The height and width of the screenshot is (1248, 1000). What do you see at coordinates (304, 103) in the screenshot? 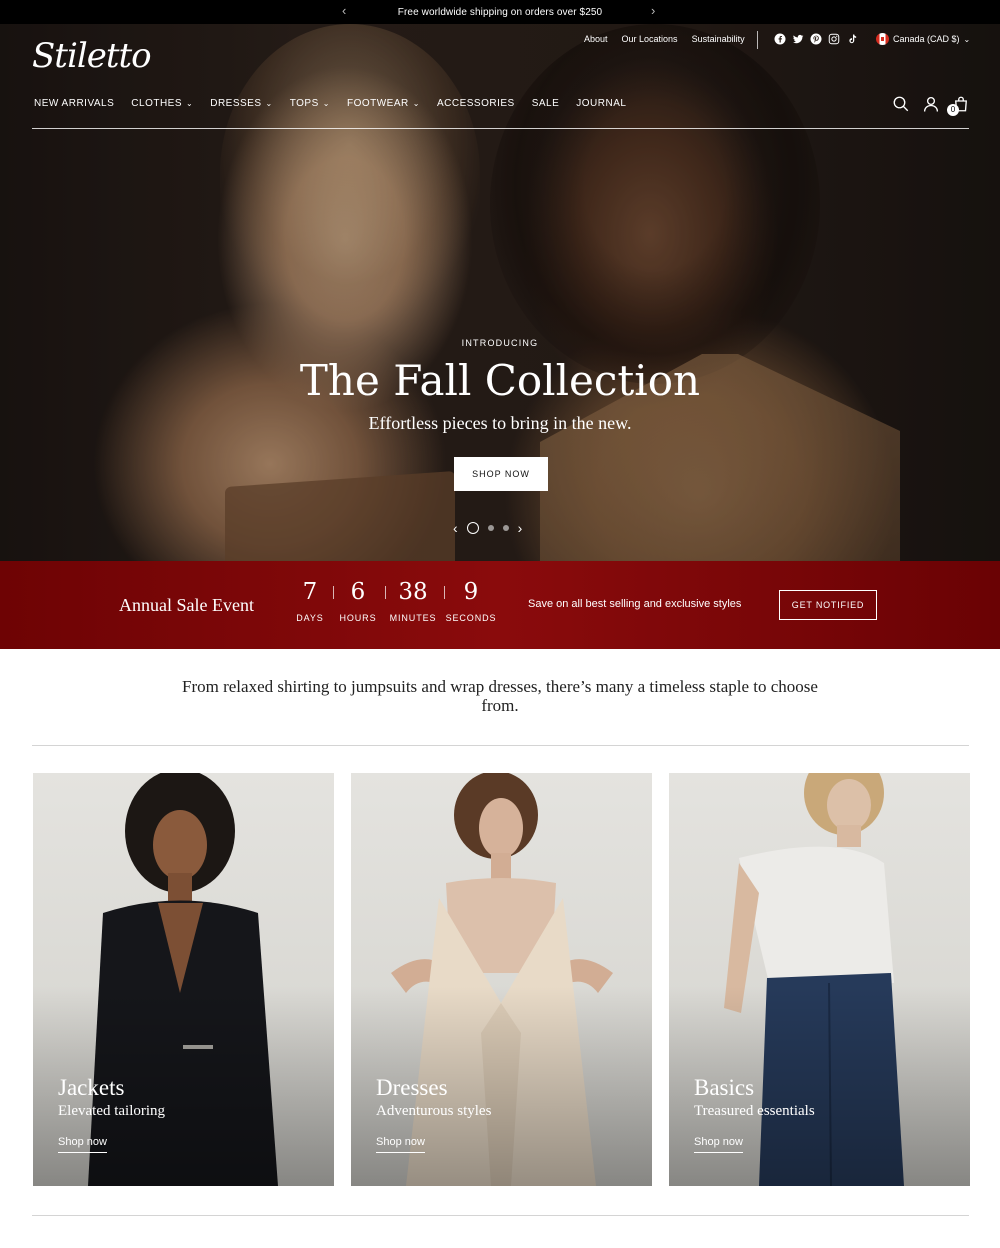
I see `nav-label: TOPS` at bounding box center [304, 103].